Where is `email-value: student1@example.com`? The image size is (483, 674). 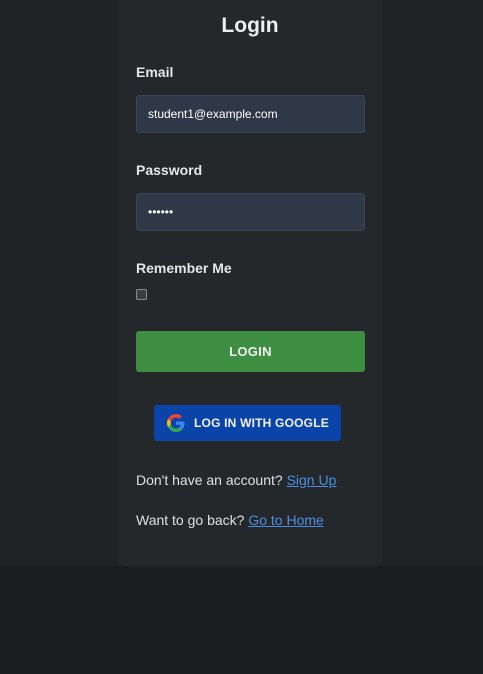
email-value: student1@example.com is located at coordinates (213, 114).